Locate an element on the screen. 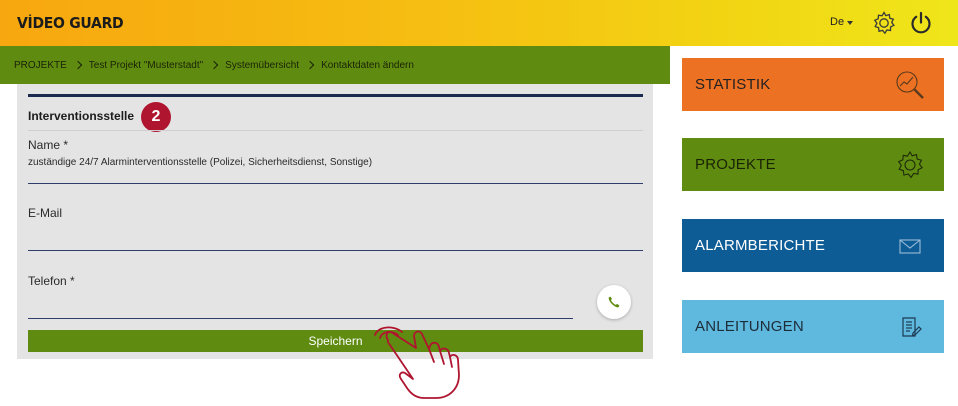  email-field-underline is located at coordinates (335, 250).